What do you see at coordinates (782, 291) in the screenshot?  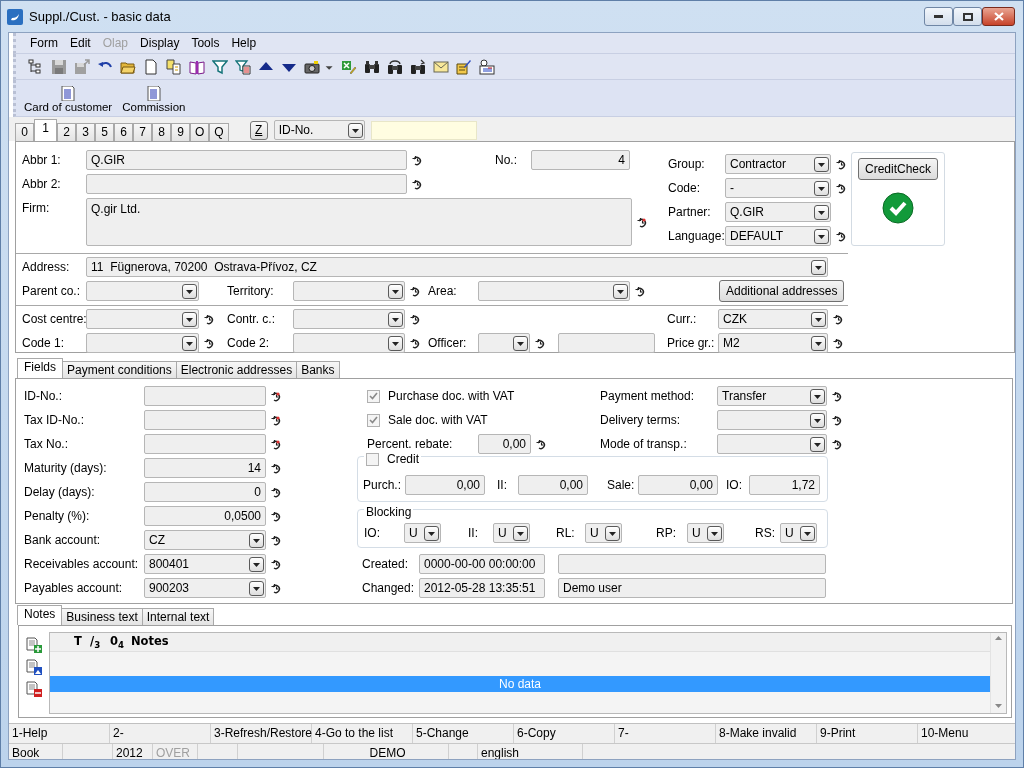 I see `additional-addresses-button: Additional addresses` at bounding box center [782, 291].